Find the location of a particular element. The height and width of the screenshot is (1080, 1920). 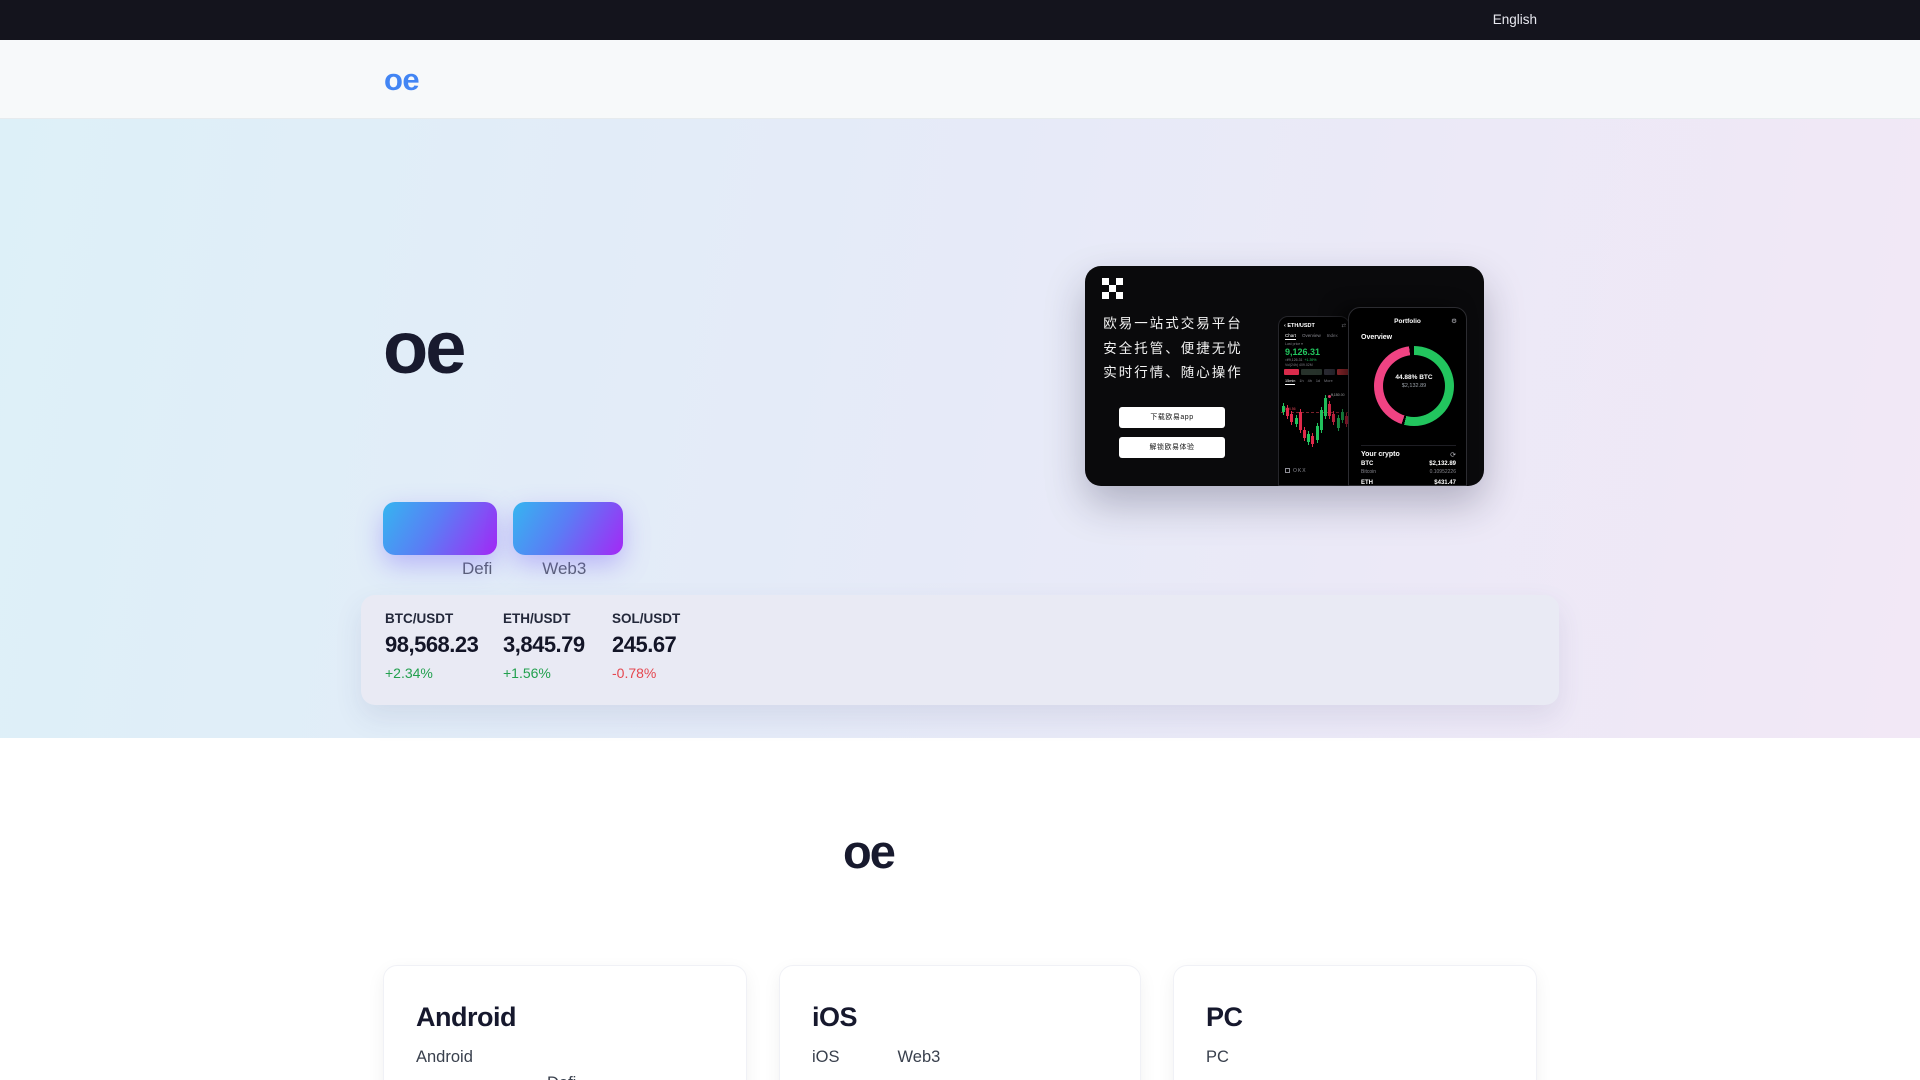

promo-headline-2: 安全托管、便捷无忧 is located at coordinates (1173, 348).